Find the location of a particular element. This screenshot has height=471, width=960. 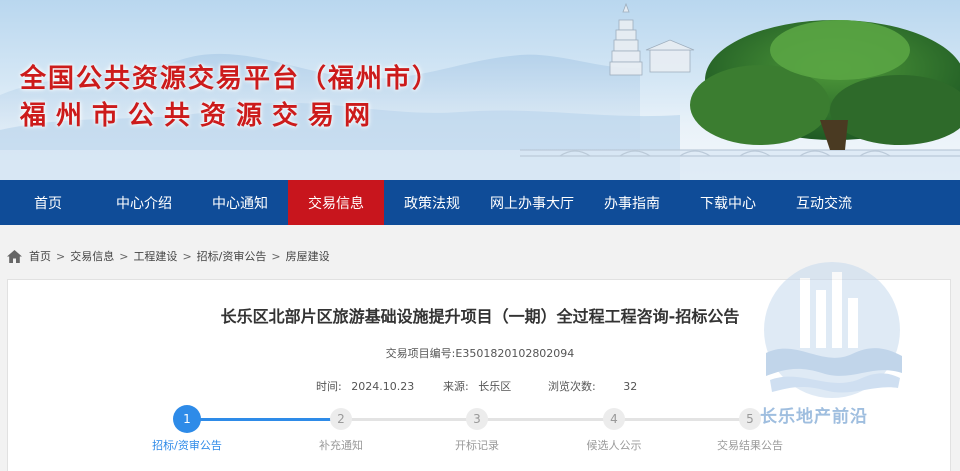

view-count: 浏览次数: 32 is located at coordinates (592, 386).